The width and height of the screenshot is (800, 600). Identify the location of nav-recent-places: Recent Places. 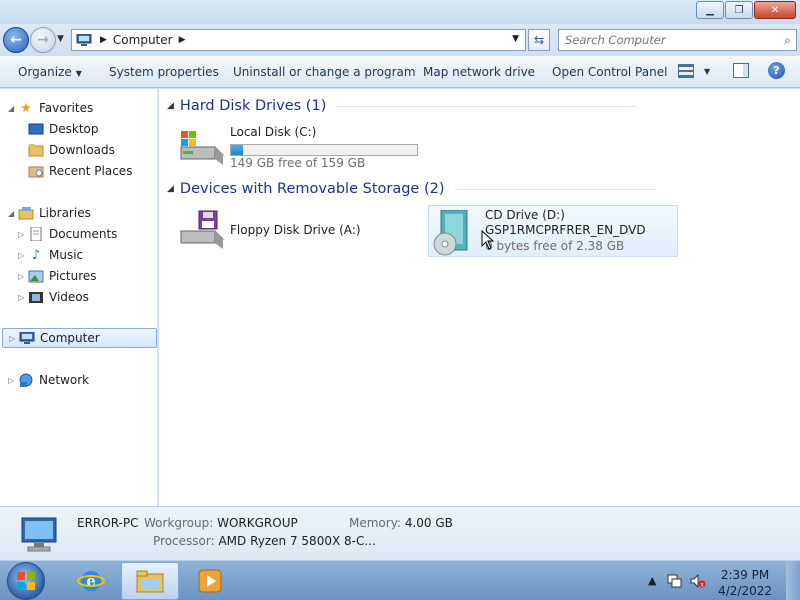
(80, 171).